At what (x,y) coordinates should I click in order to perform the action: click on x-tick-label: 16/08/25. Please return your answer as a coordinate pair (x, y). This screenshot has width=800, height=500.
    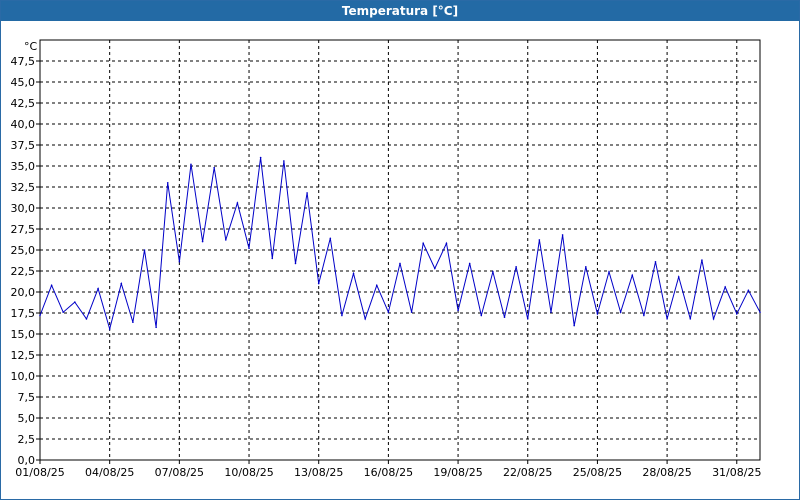
    Looking at the image, I should click on (388, 472).